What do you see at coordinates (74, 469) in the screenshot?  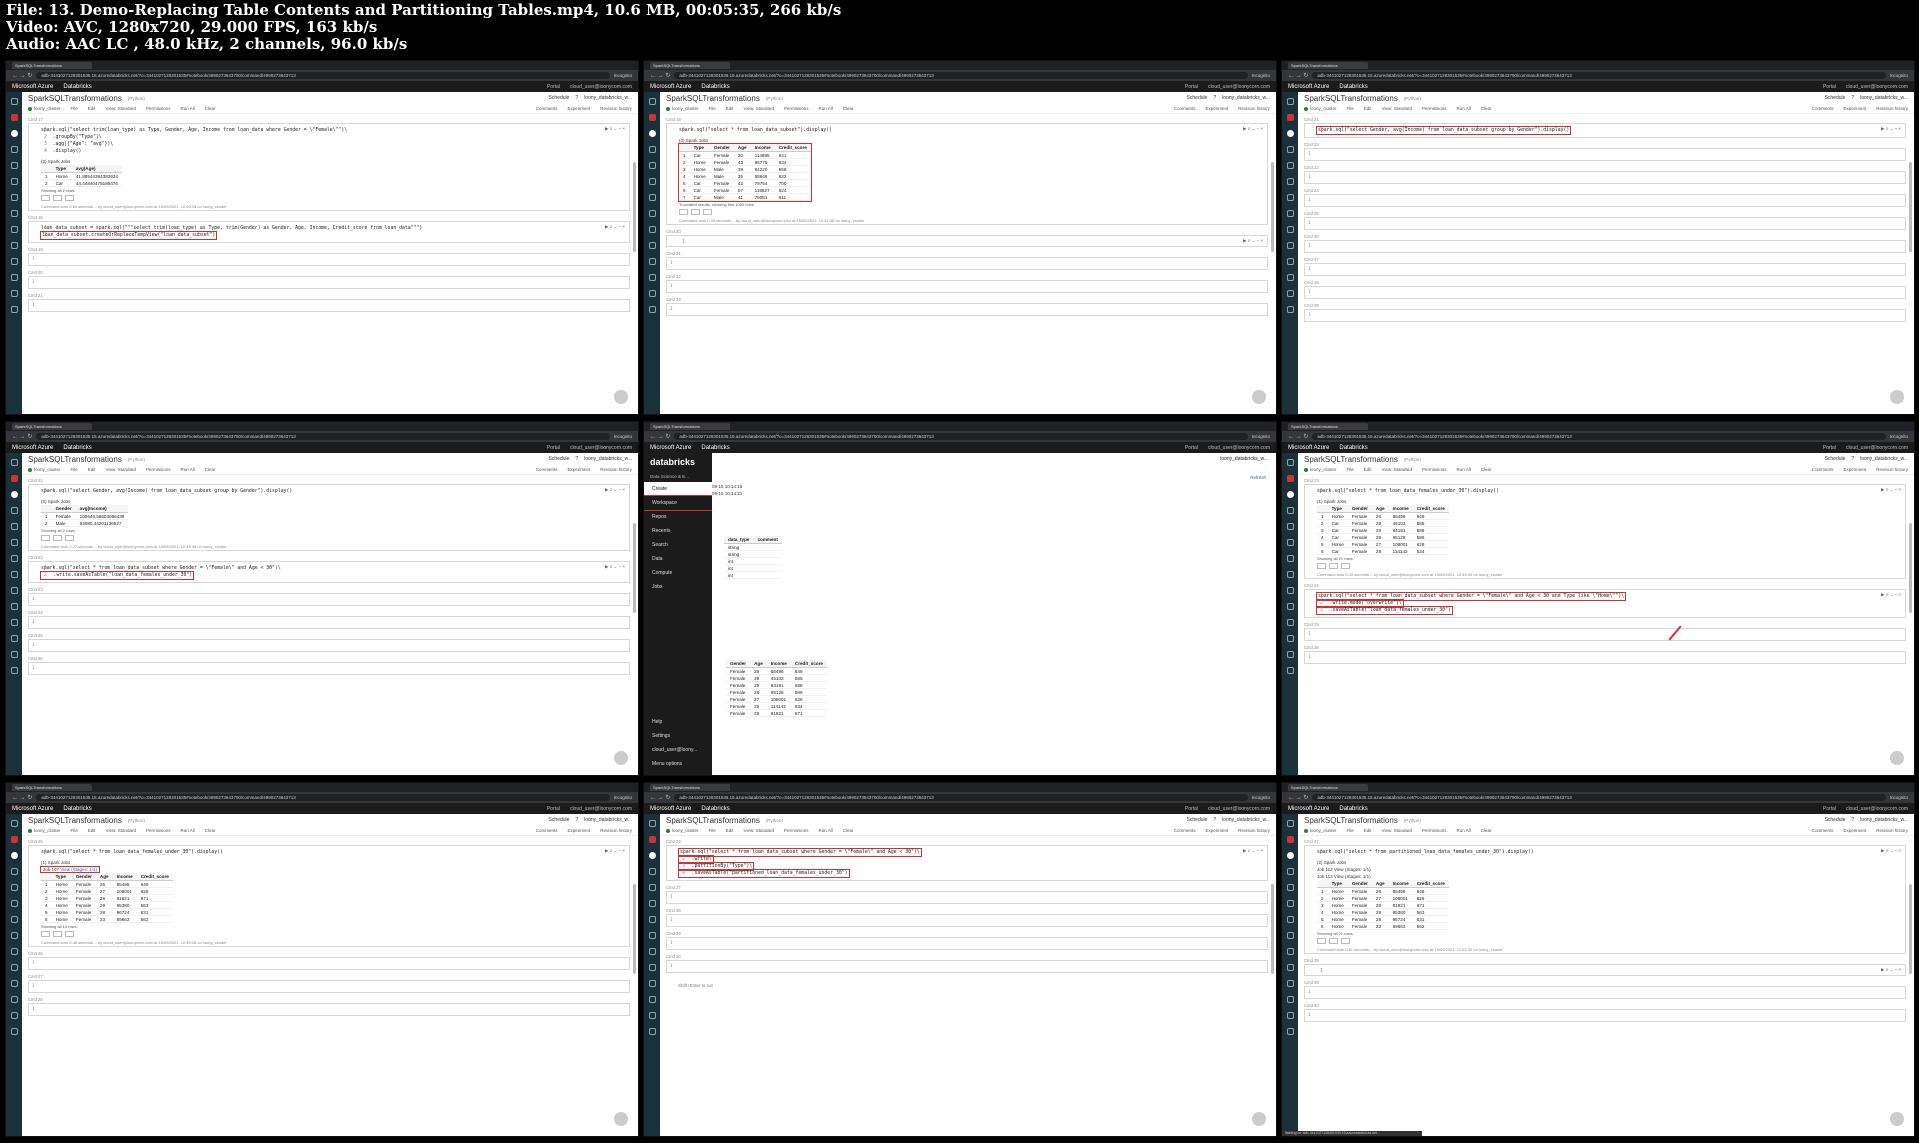 I see `menu-file: File` at bounding box center [74, 469].